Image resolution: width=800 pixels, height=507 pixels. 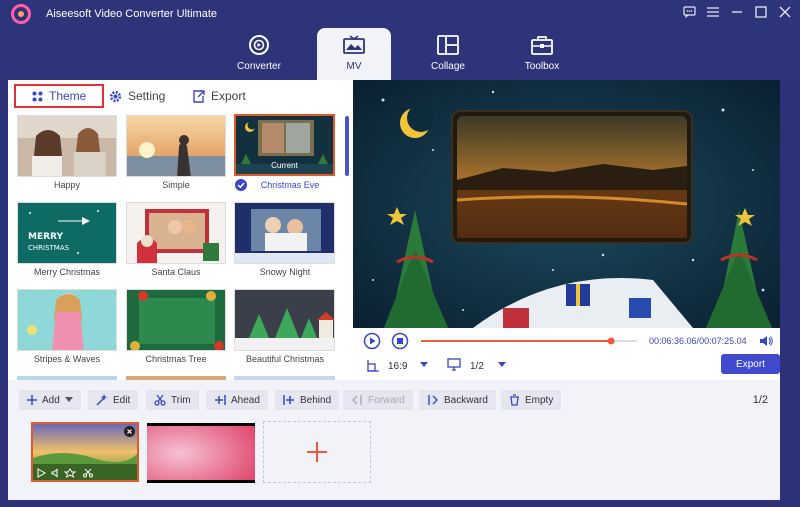 I want to click on remove-clip-icon, so click(x=129, y=431).